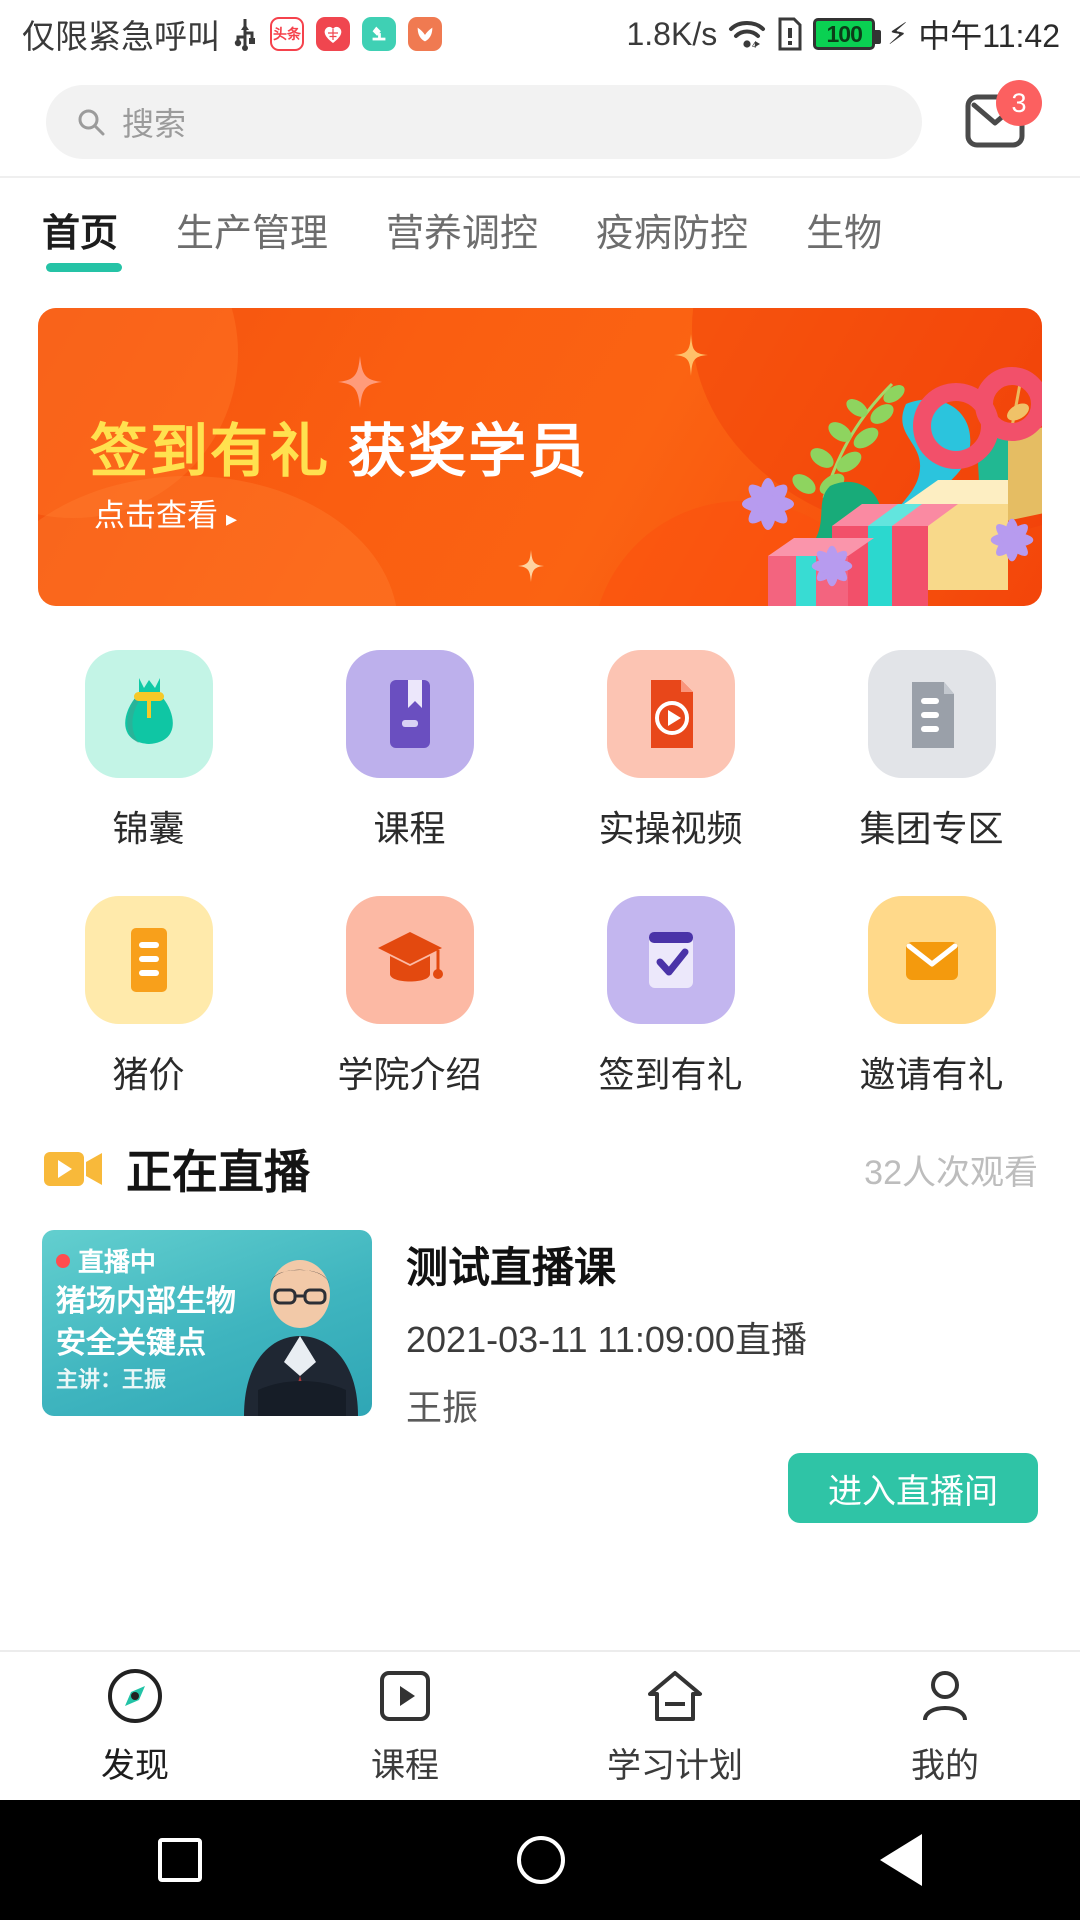 This screenshot has height=1920, width=1080. I want to click on gift-illustration, so click(892, 486).